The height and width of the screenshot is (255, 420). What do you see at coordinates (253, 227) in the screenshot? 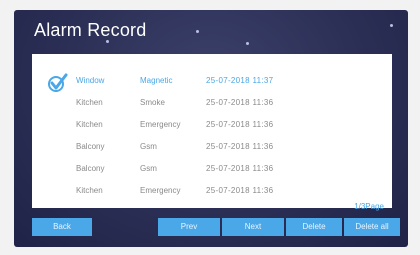
I see `next-button: Next` at bounding box center [253, 227].